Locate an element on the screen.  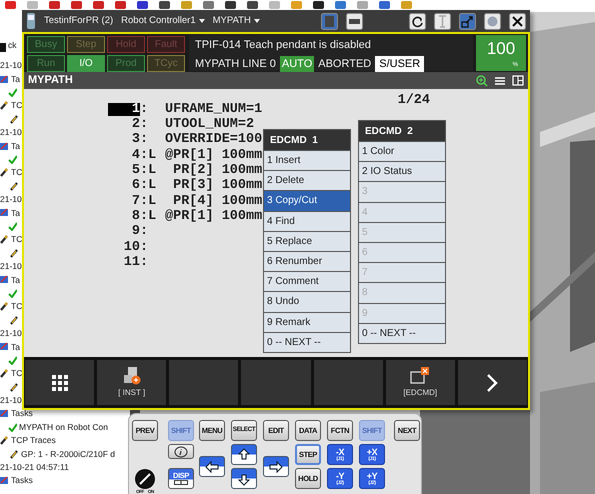
menu-item: 8 Undo is located at coordinates (307, 302).